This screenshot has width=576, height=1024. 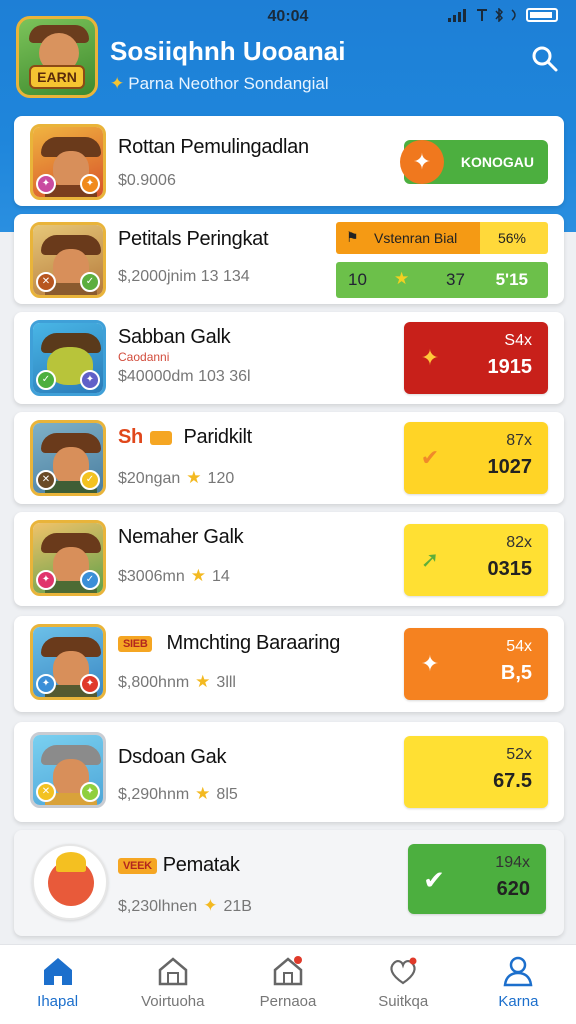 I want to click on payout-multiplier: 54x, so click(x=519, y=646).